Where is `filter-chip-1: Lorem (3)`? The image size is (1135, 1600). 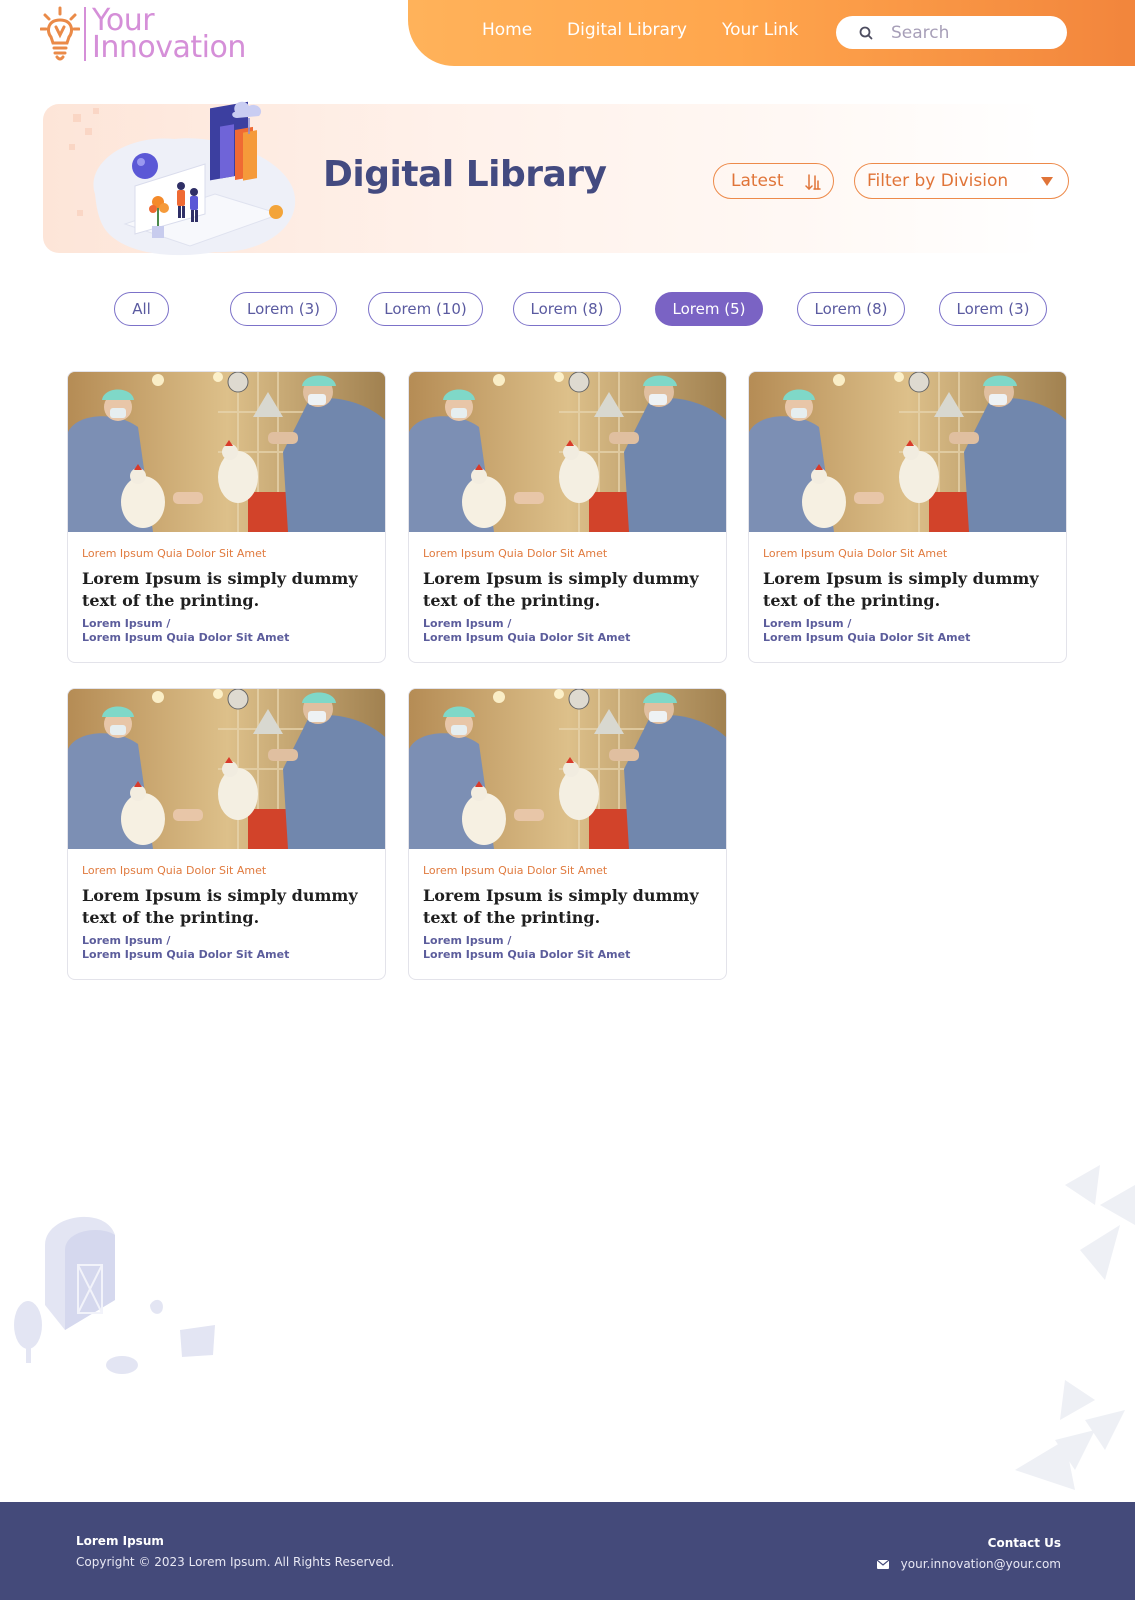 filter-chip-1: Lorem (3) is located at coordinates (283, 309).